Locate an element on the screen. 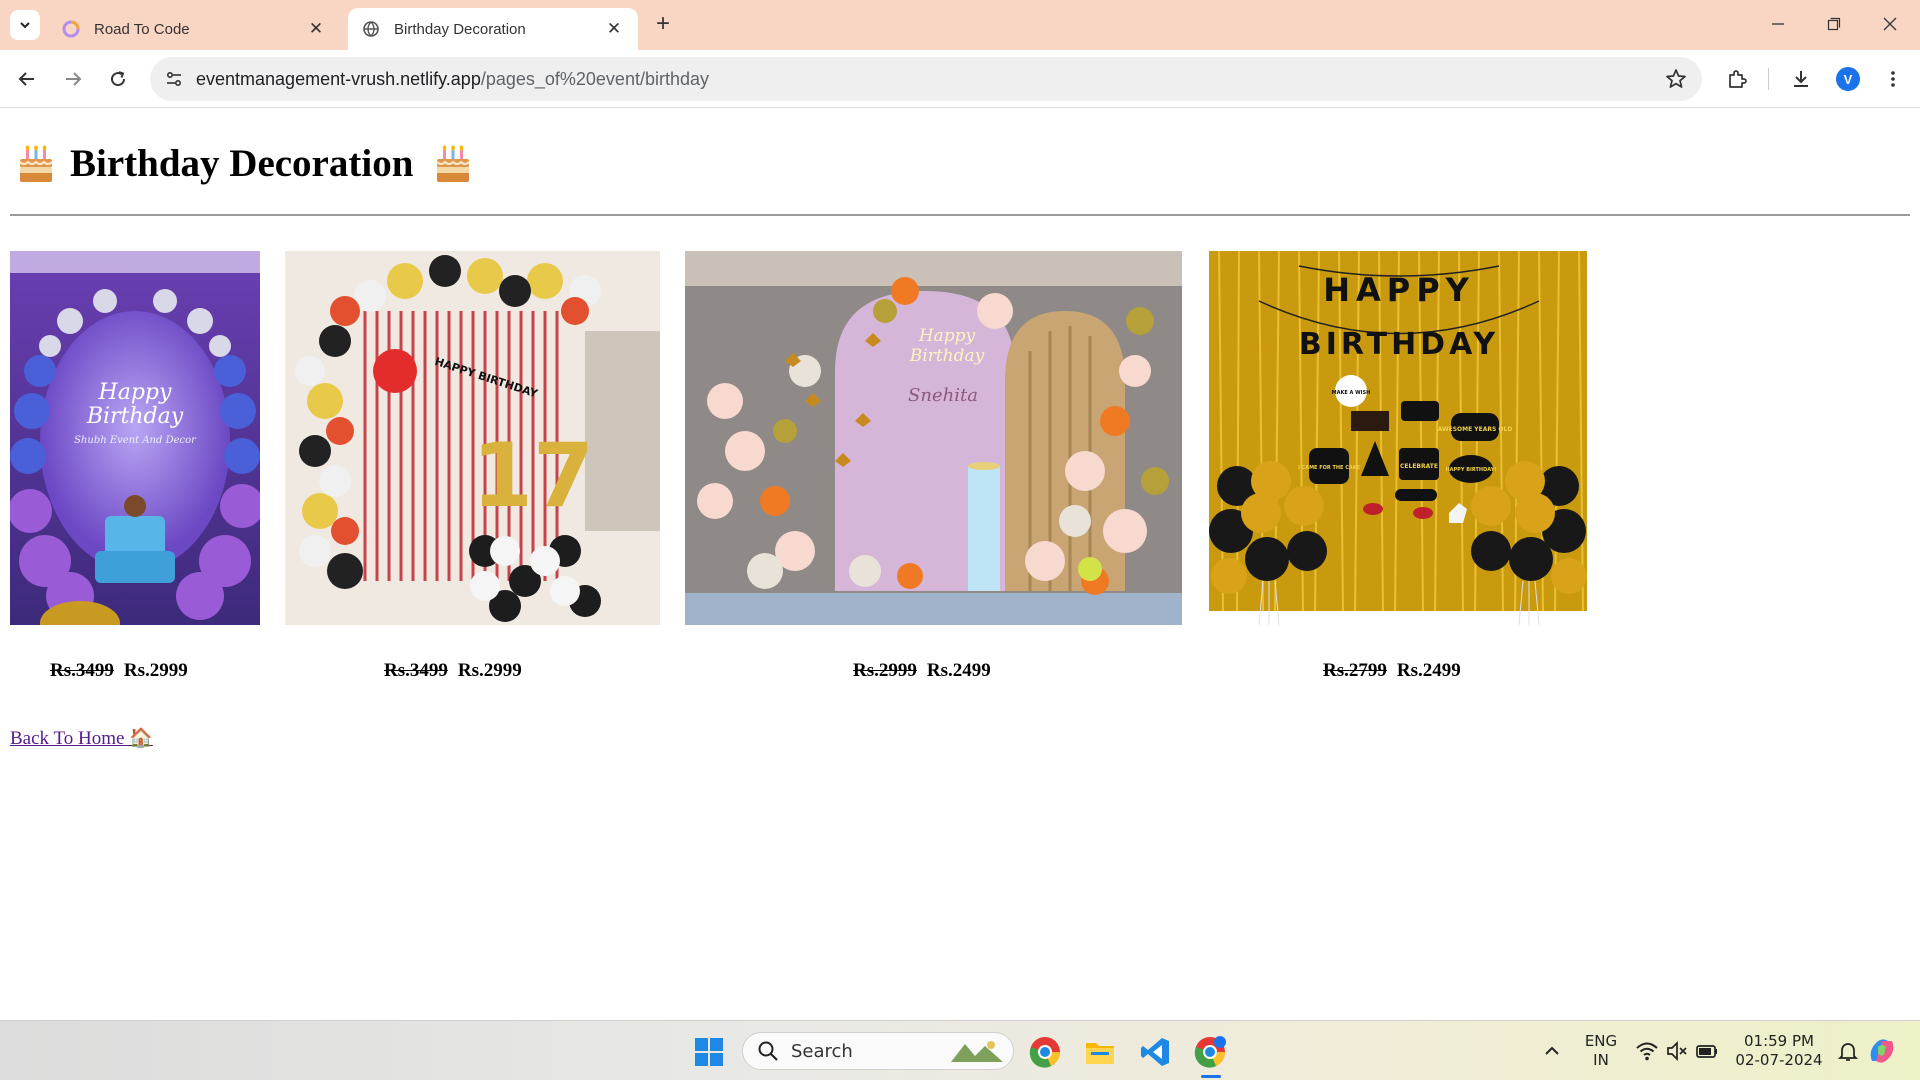 The width and height of the screenshot is (1920, 1080). vscode-icon is located at coordinates (1155, 1052).